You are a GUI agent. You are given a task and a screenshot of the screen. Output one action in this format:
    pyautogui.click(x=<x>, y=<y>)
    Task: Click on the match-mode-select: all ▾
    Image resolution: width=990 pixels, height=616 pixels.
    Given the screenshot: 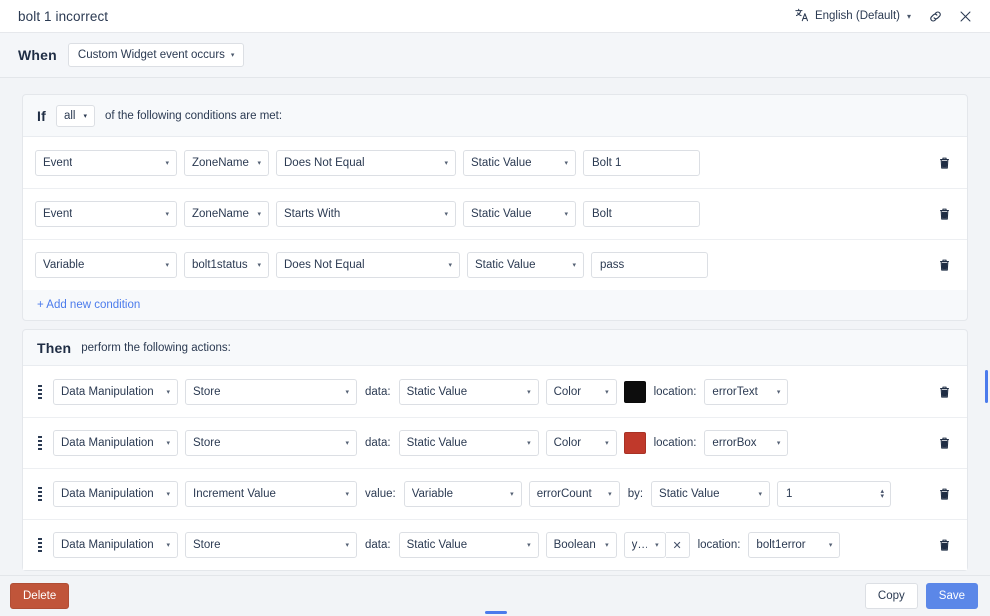 What is the action you would take?
    pyautogui.click(x=75, y=116)
    